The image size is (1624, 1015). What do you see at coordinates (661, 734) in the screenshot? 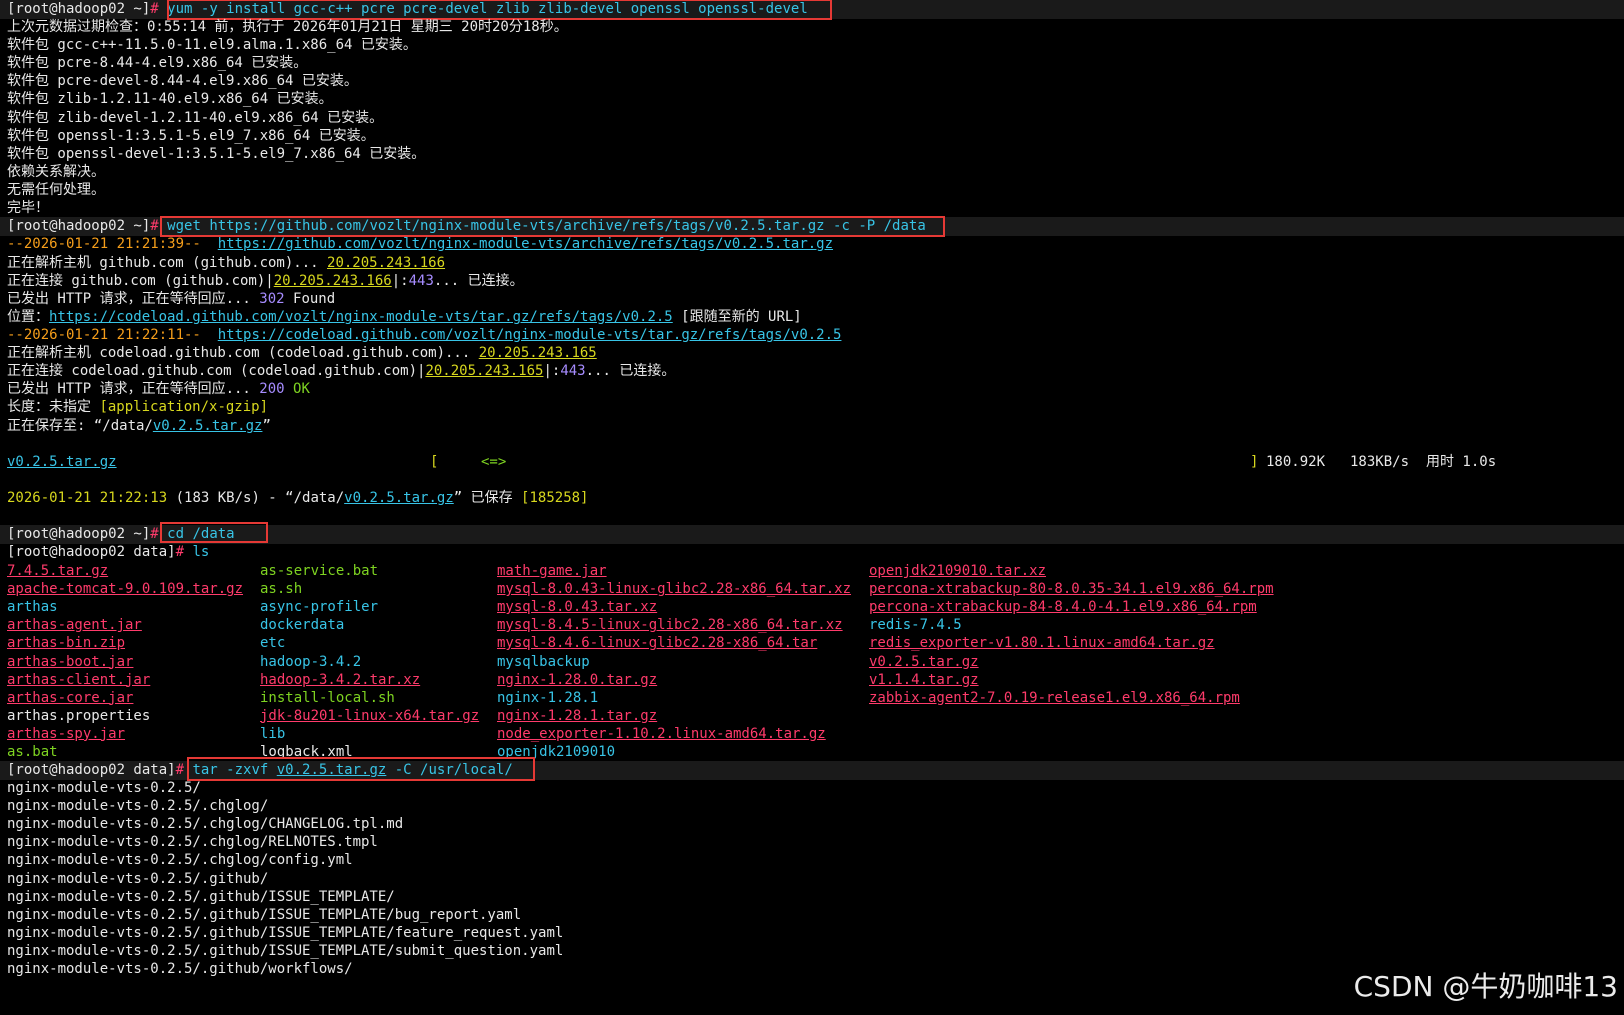
I see `ls-entry: node_exporter-1.10.2.linux-amd64.tar.gz` at bounding box center [661, 734].